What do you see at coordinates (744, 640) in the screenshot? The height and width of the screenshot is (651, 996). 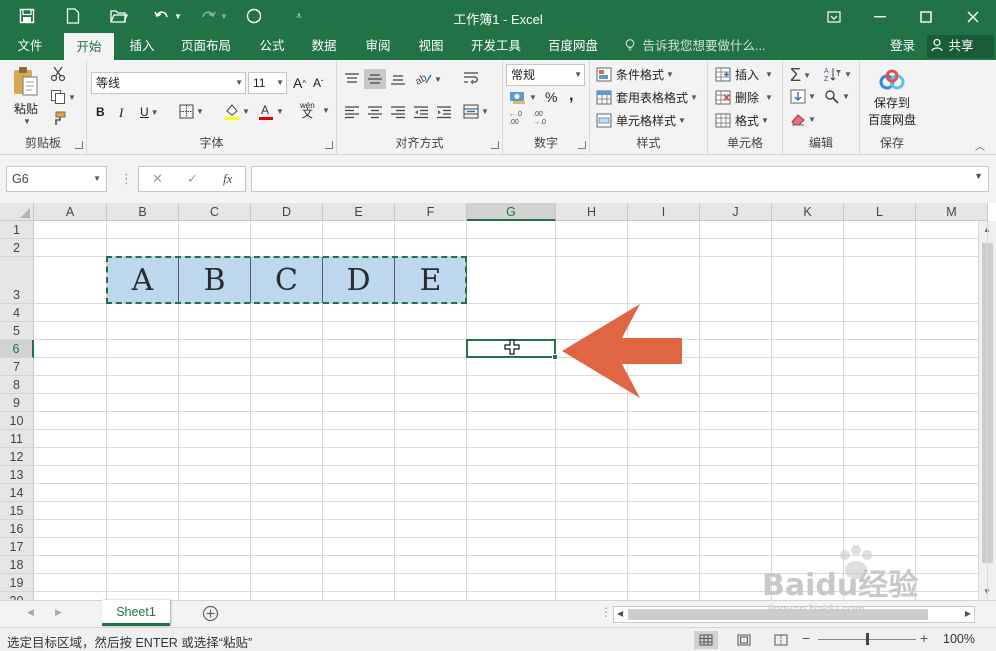 I see `page-layout-view-icon` at bounding box center [744, 640].